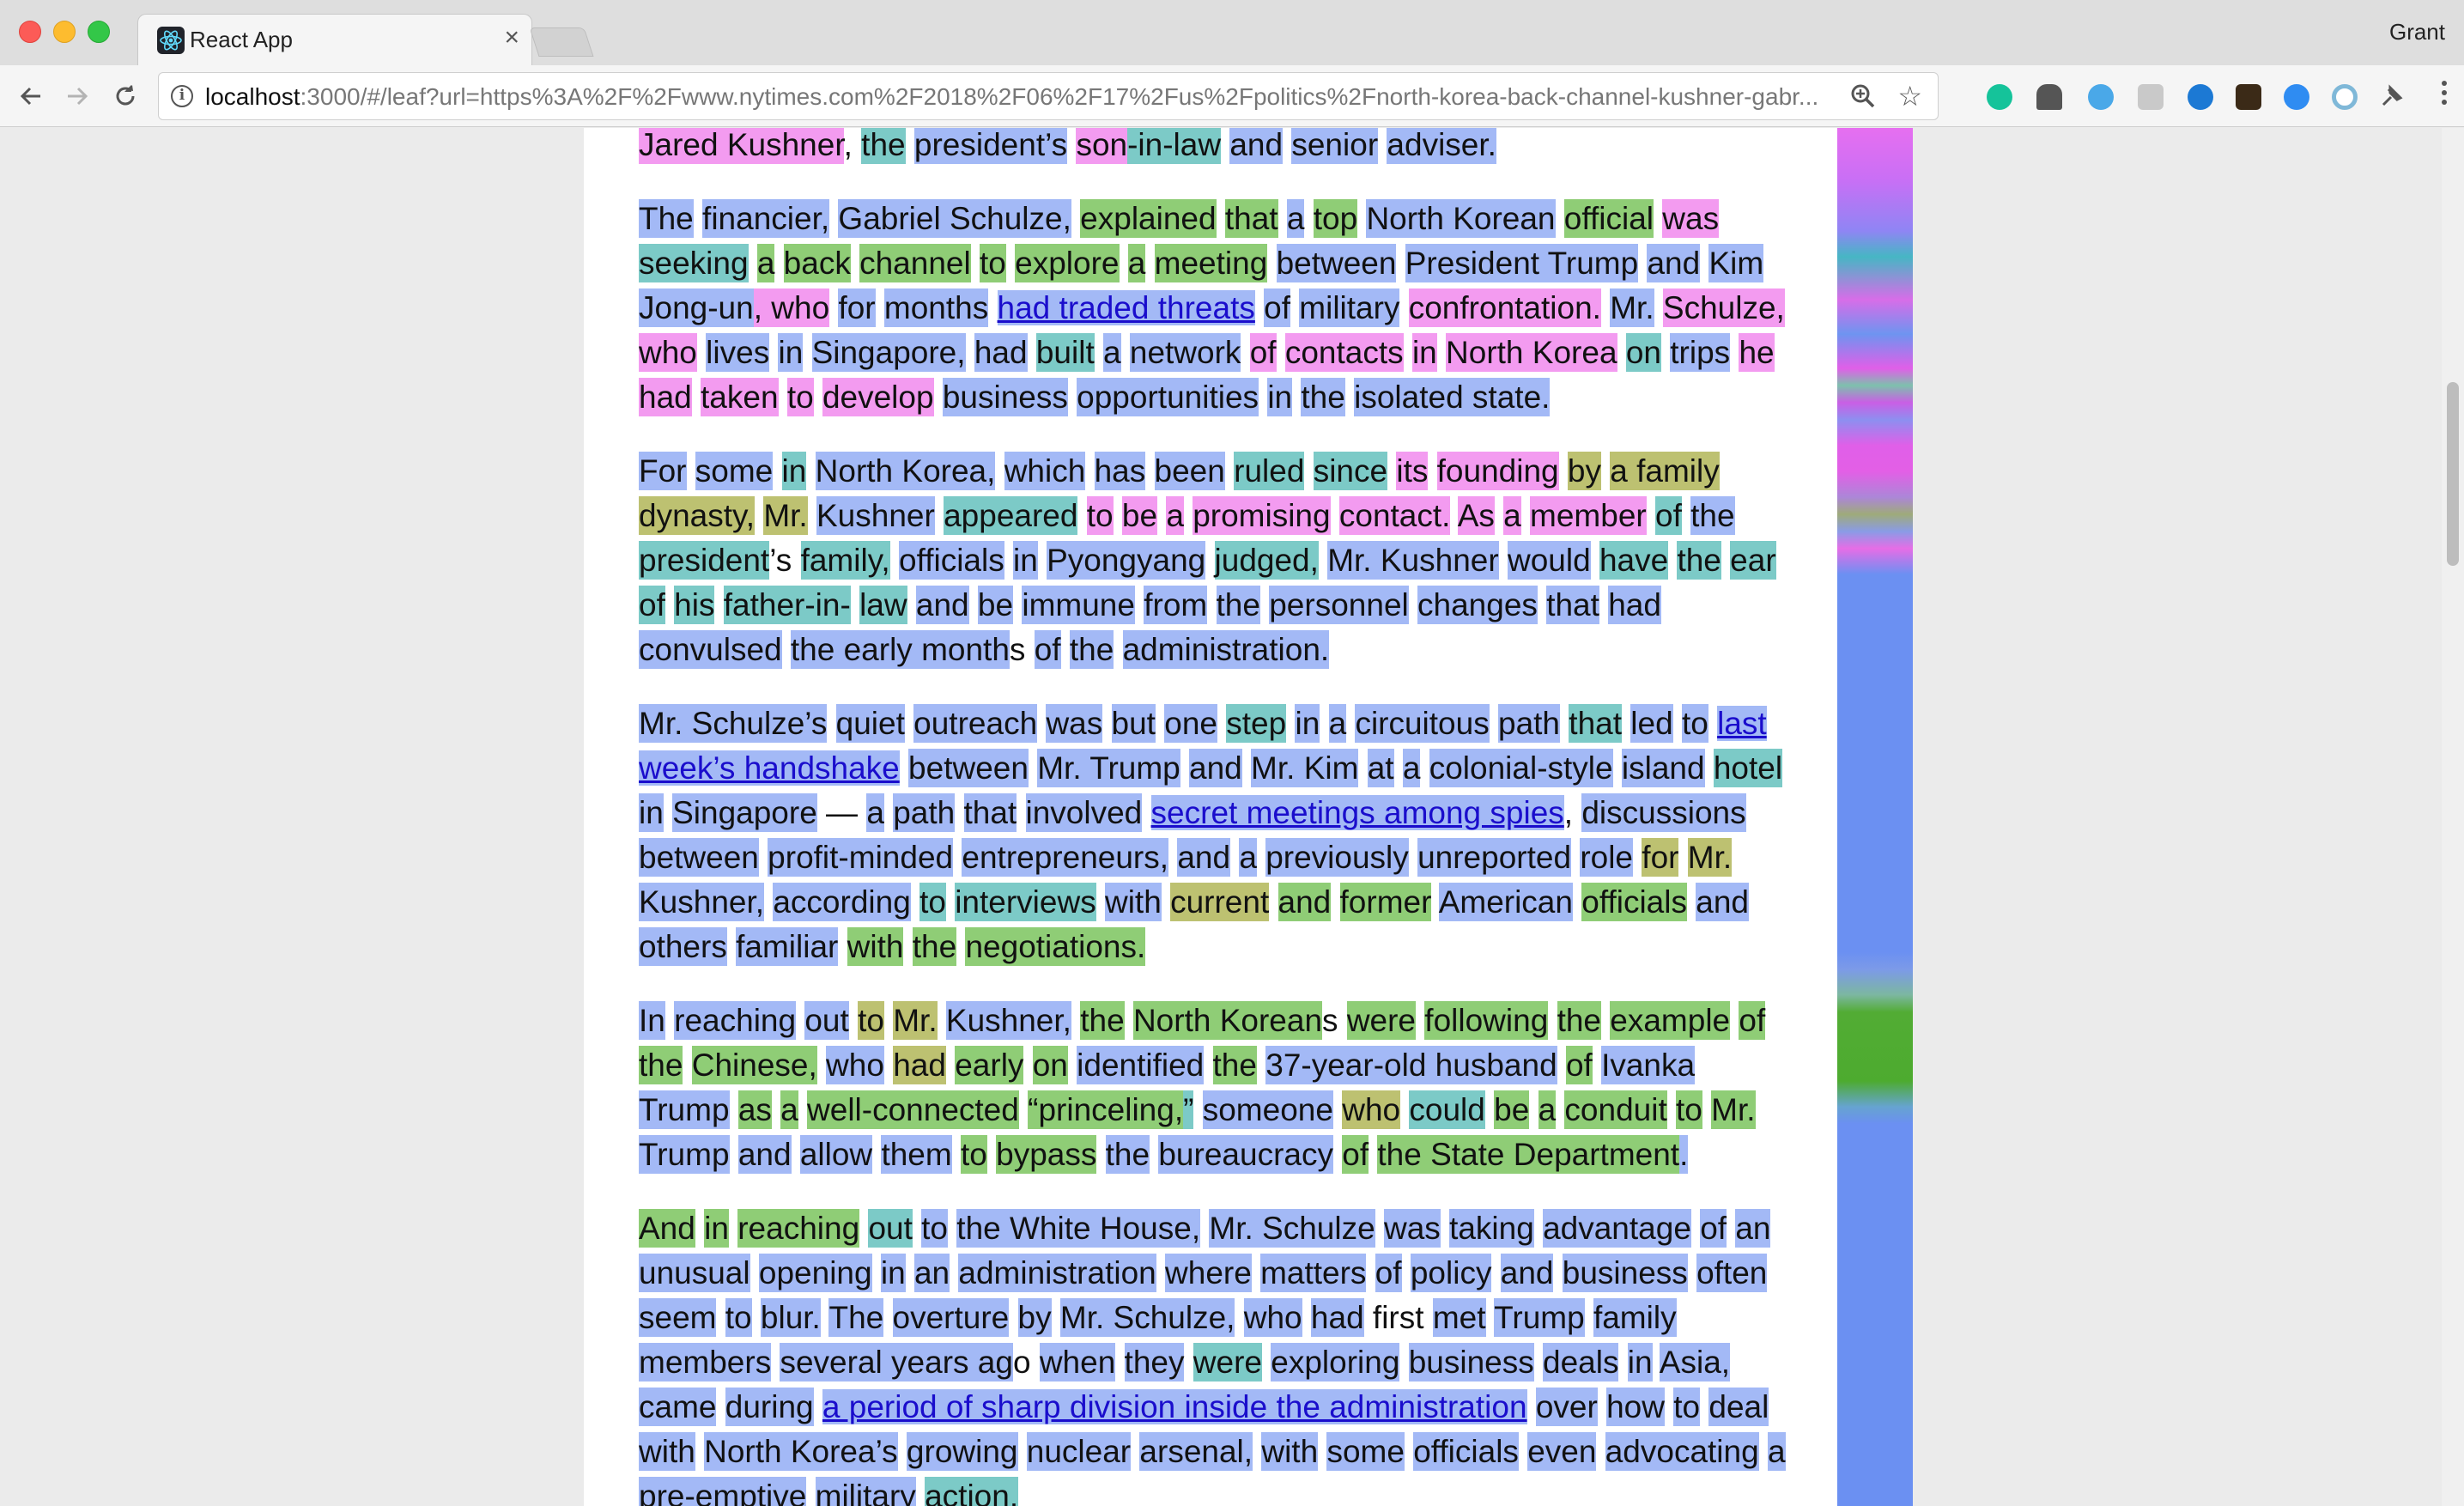  Describe the element at coordinates (1505, 902) in the screenshot. I see `highlighted-word: American` at that location.